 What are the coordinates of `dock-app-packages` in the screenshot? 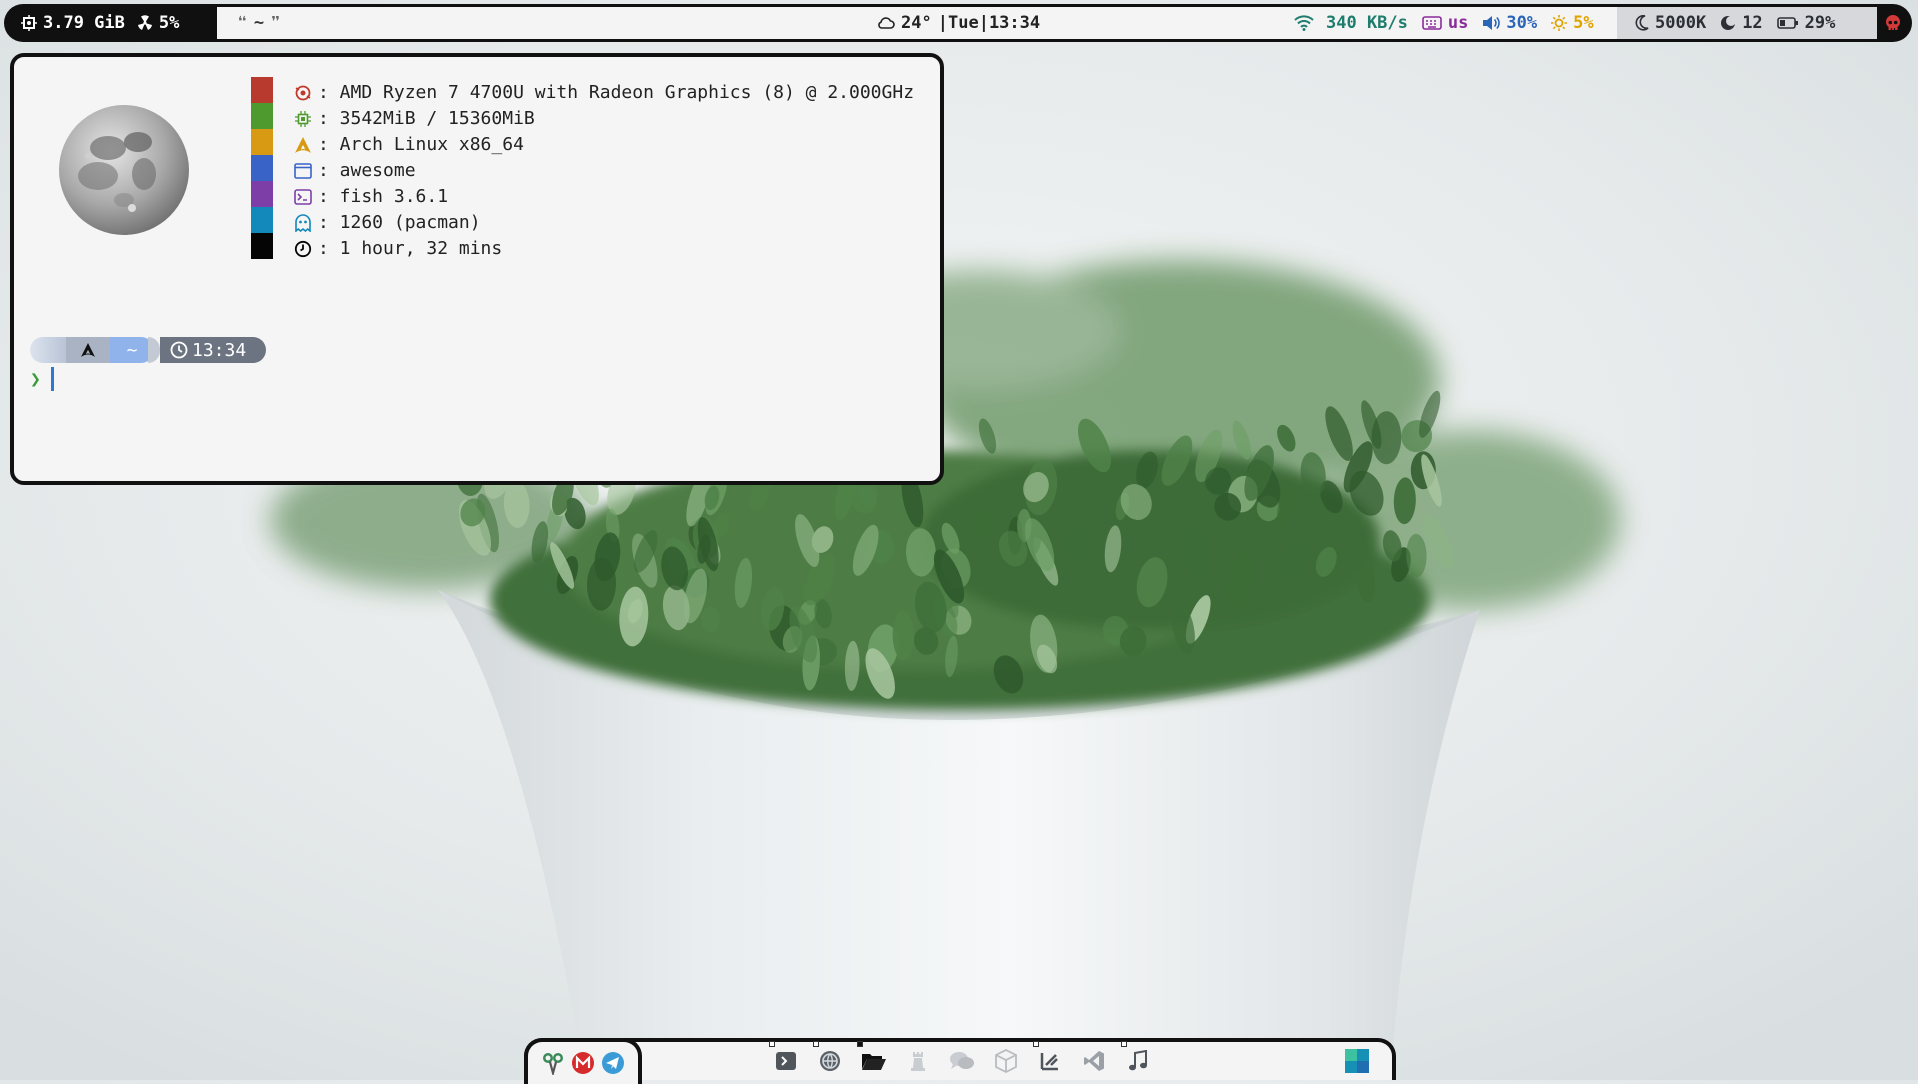 It's located at (1006, 1061).